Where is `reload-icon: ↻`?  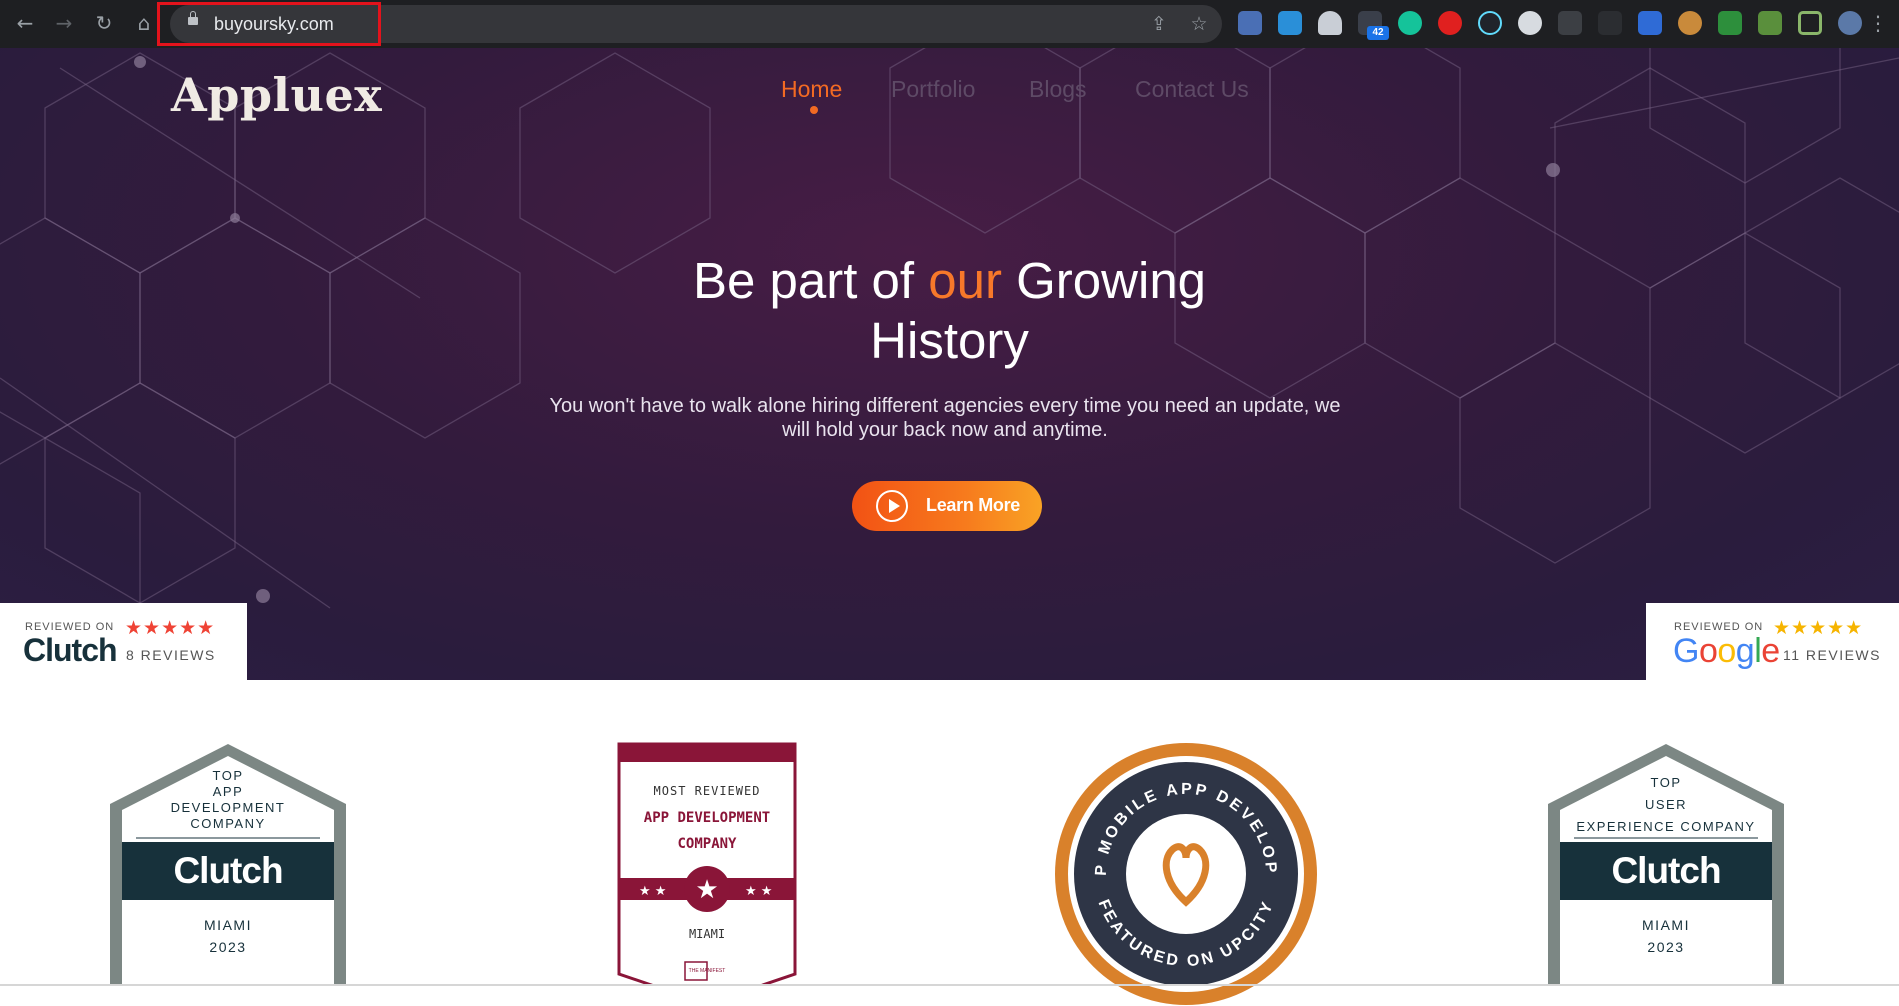
reload-icon: ↻ is located at coordinates (104, 23).